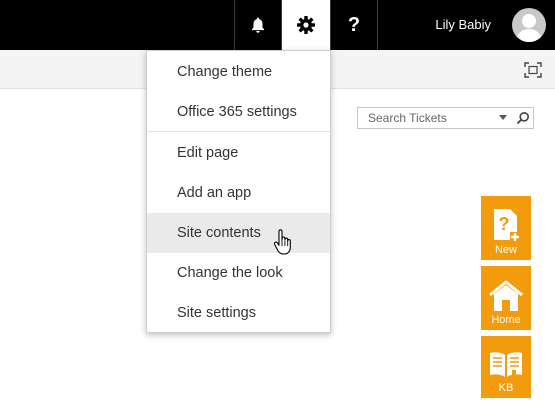  I want to click on menu-item-edit-page: Edit page, so click(238, 153).